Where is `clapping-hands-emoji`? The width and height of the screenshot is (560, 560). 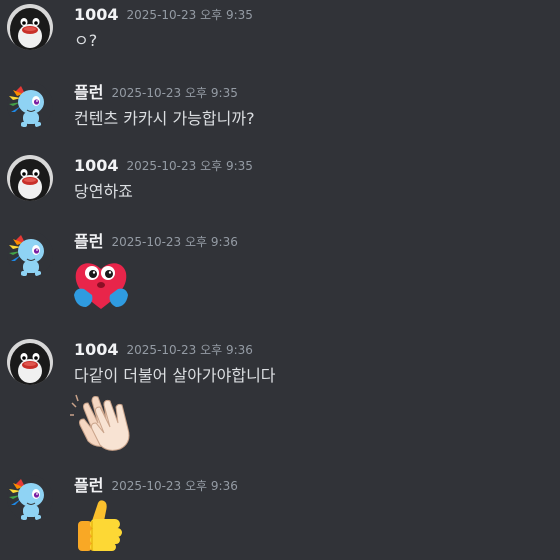
clapping-hands-emoji is located at coordinates (101, 420).